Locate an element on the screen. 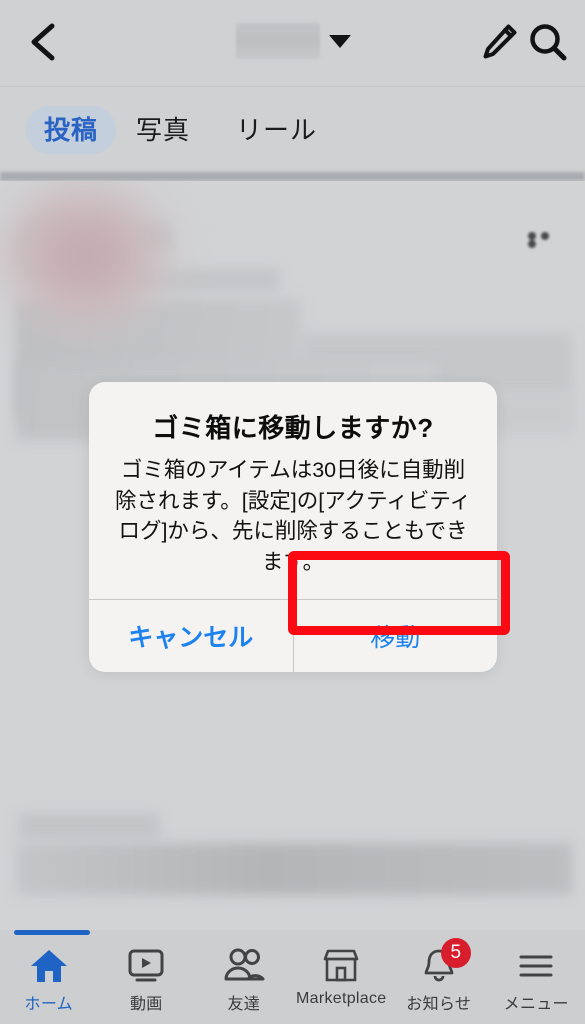 The height and width of the screenshot is (1024, 585). nav-item-menu: メニュー is located at coordinates (536, 977).